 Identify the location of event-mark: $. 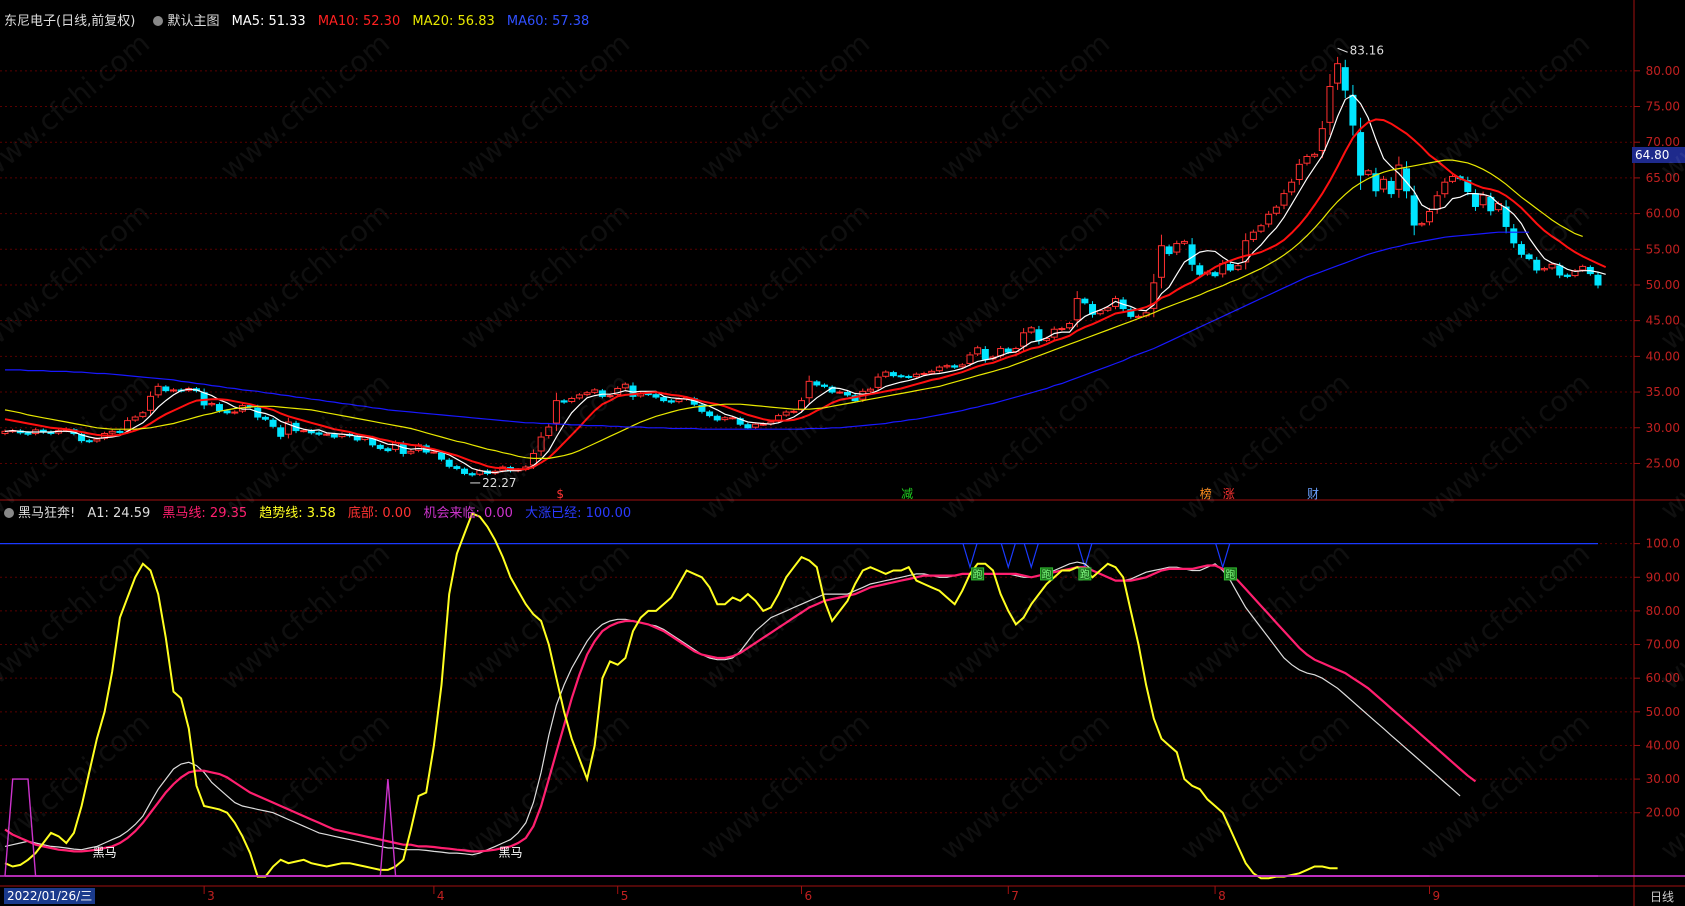
(560, 494).